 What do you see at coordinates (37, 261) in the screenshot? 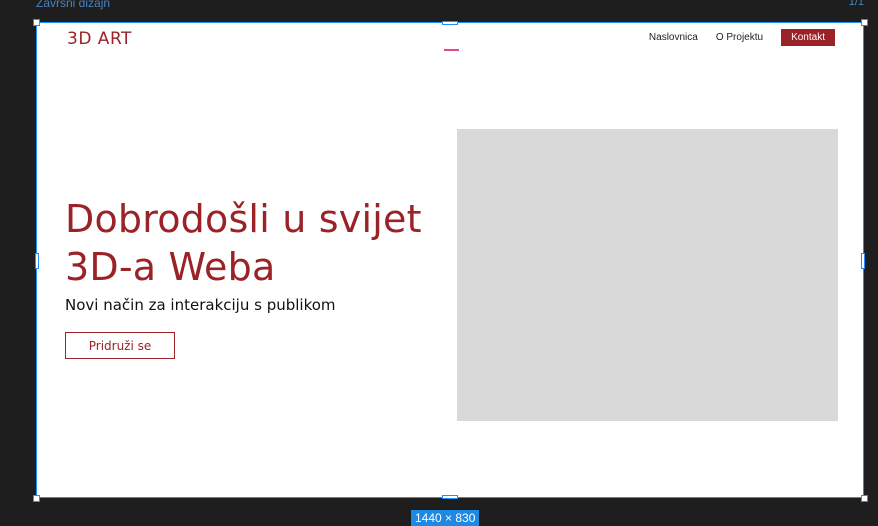
I see `resize-handle-left` at bounding box center [37, 261].